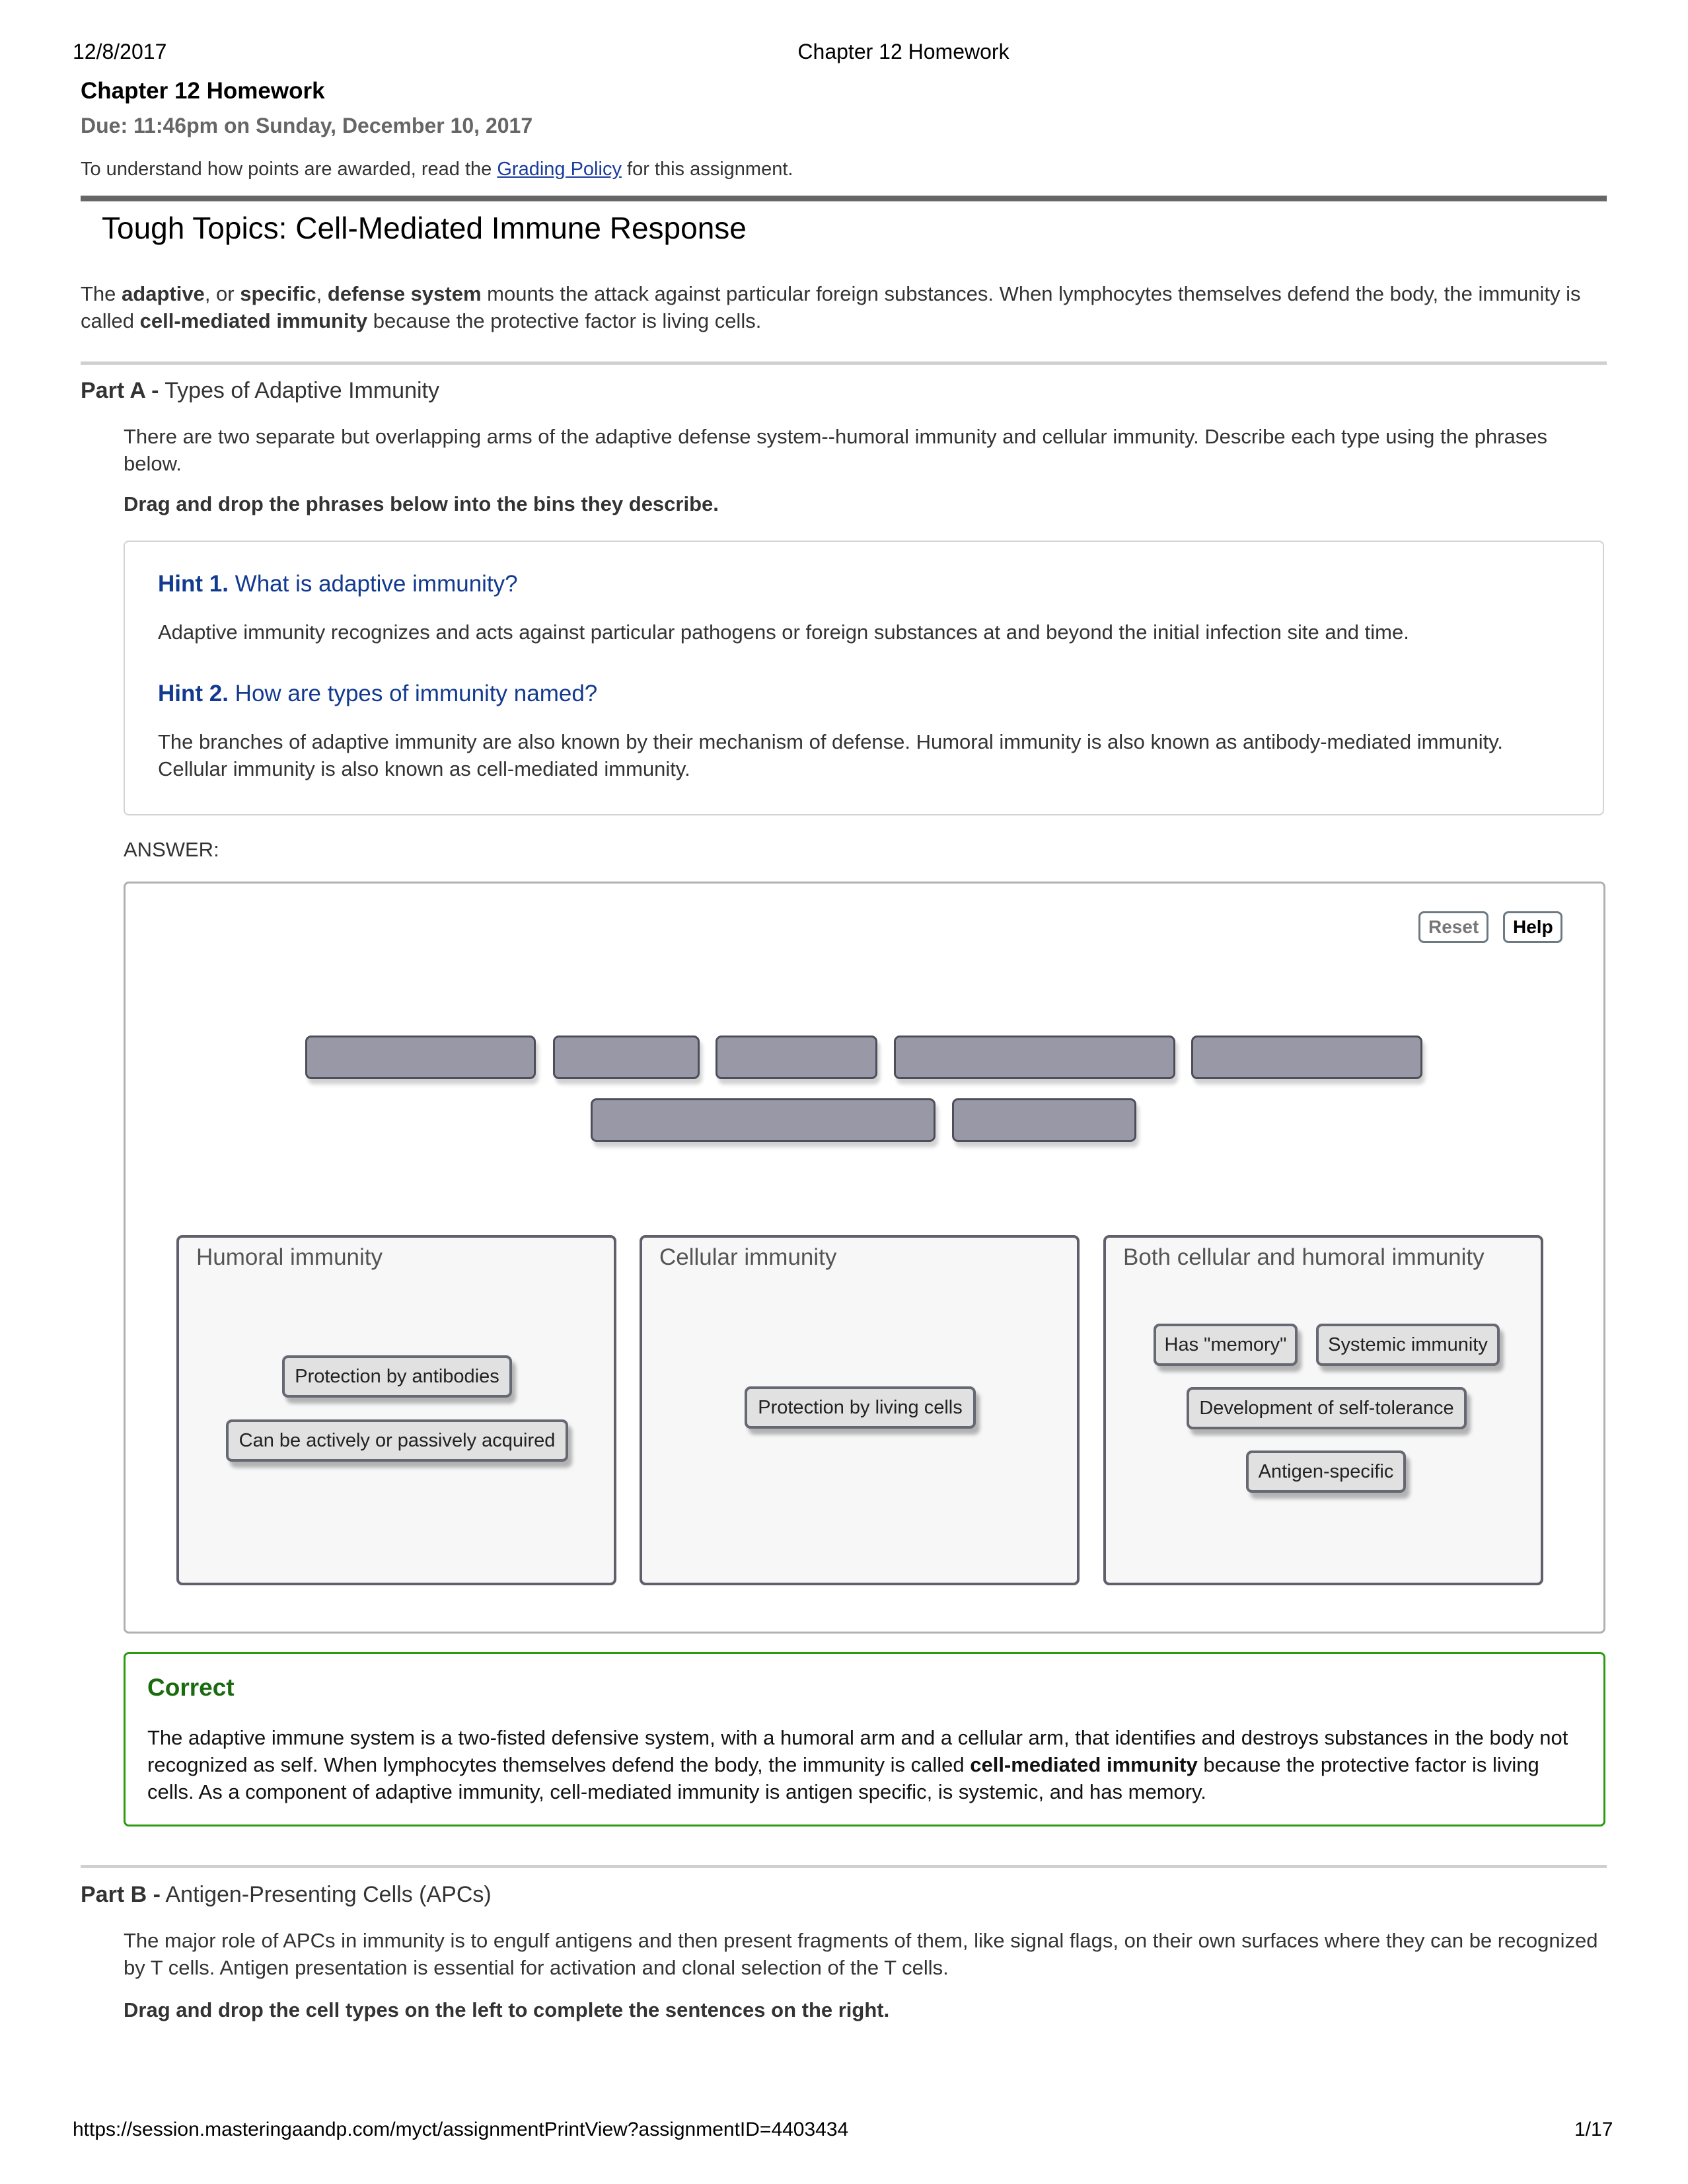 The height and width of the screenshot is (2184, 1688). I want to click on hint-2-title: How are types of immunity named?, so click(413, 693).